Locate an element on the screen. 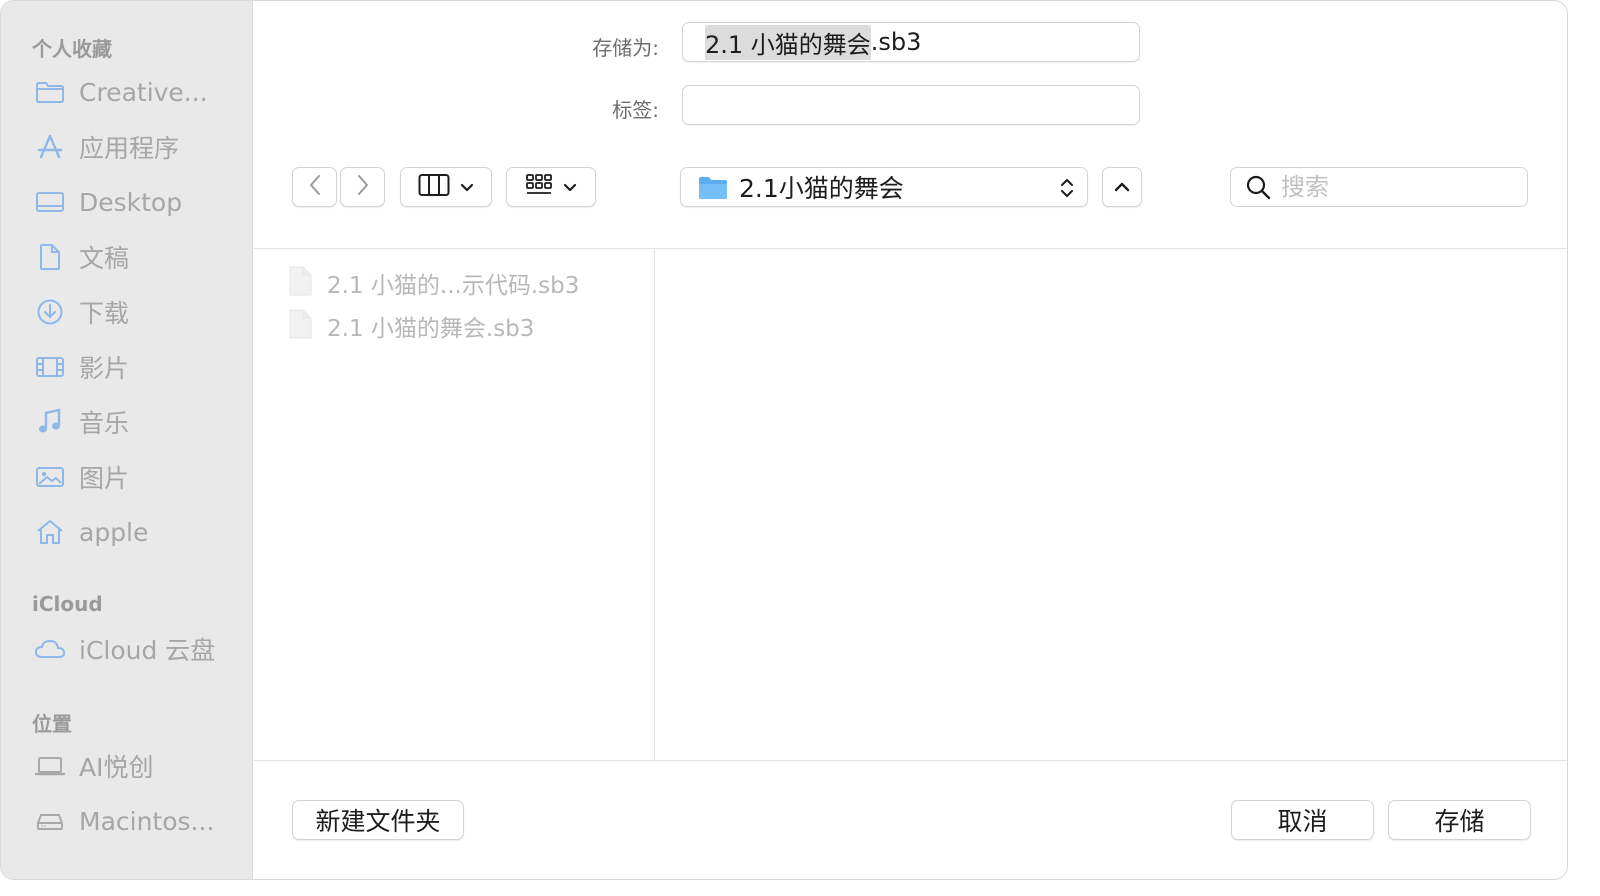 This screenshot has height=896, width=1600. sidebar-item-desktop: Desktop is located at coordinates (134, 202).